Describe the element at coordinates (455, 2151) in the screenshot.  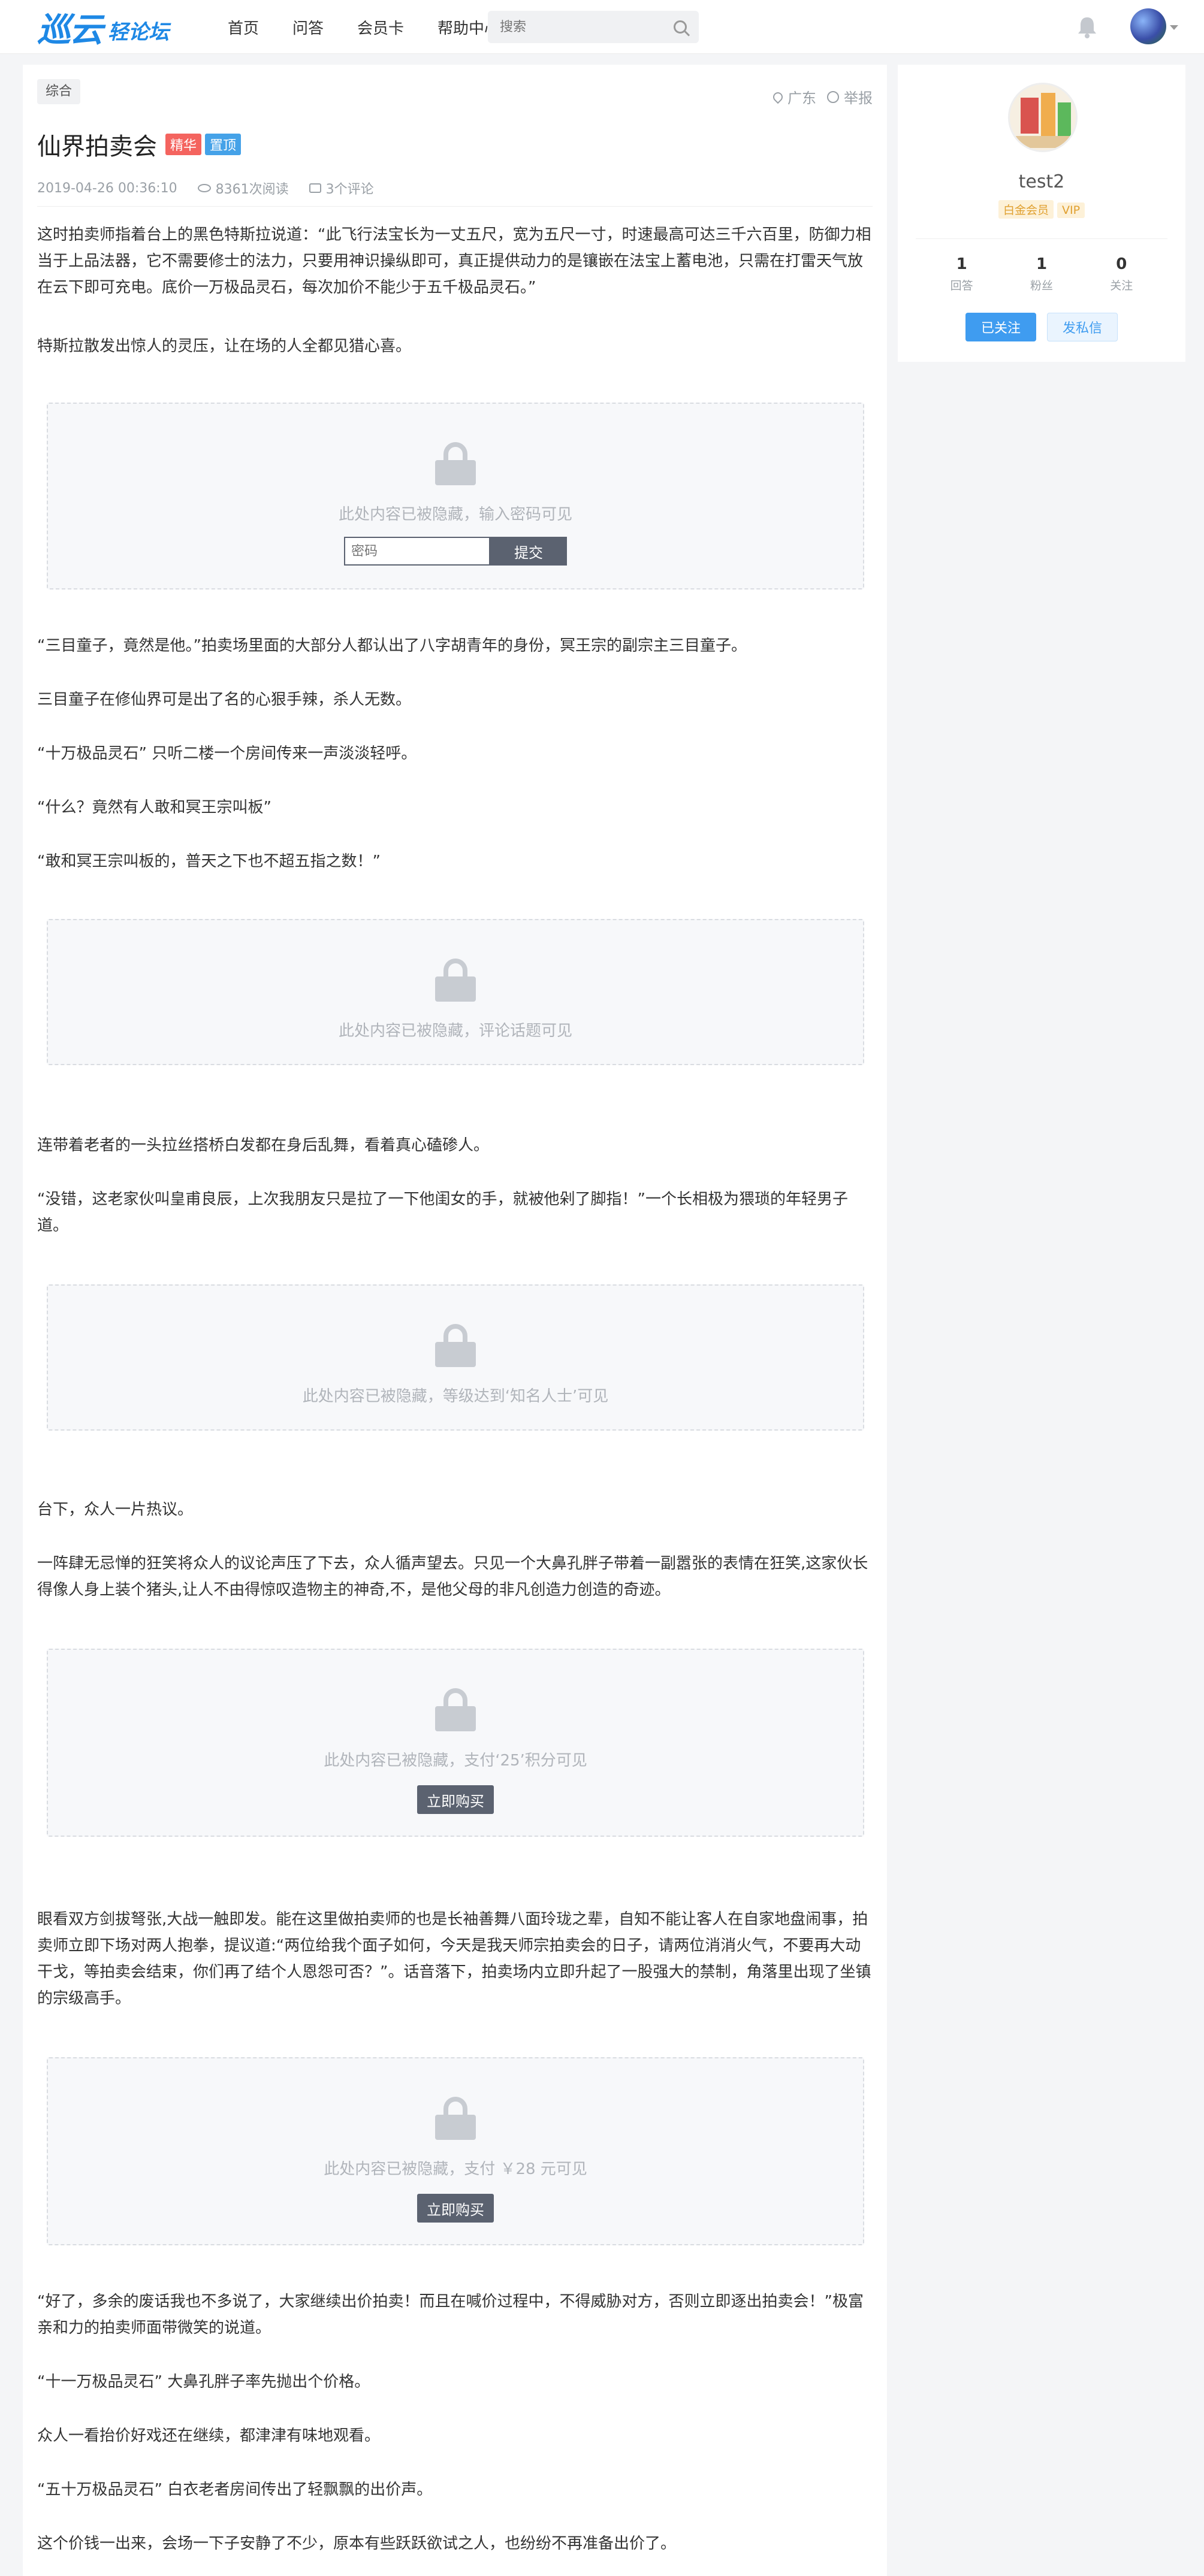
I see `hidden-content-pay: 此处内容已被隐藏，支付 ￥28 元可见 立即购买` at that location.